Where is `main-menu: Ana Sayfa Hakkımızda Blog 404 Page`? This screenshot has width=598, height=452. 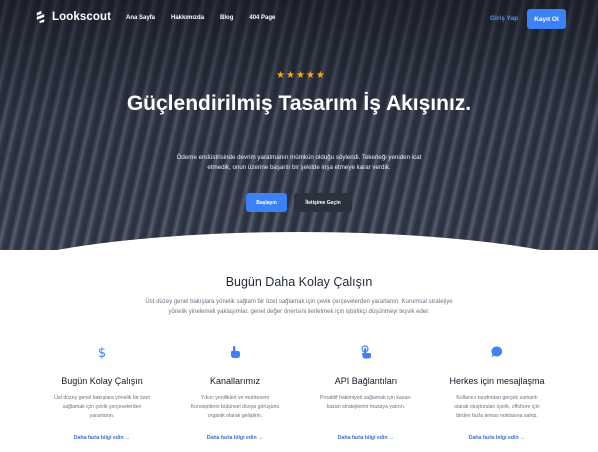
main-menu: Ana Sayfa Hakkımızda Blog 404 Page is located at coordinates (208, 18).